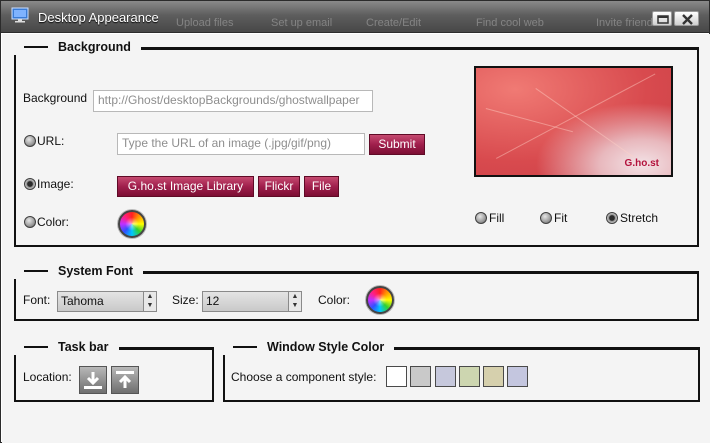 The image size is (710, 443). What do you see at coordinates (213, 301) in the screenshot?
I see `size-value: 12` at bounding box center [213, 301].